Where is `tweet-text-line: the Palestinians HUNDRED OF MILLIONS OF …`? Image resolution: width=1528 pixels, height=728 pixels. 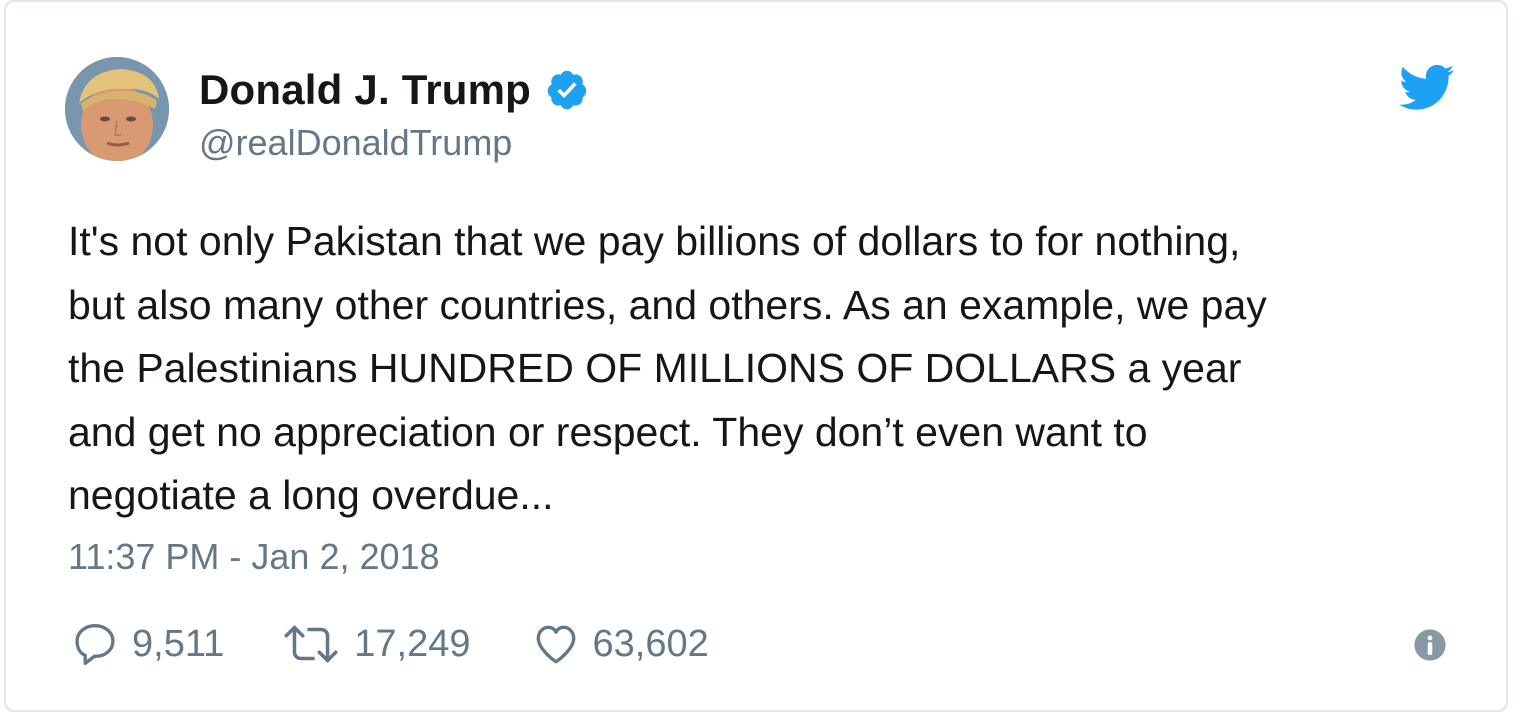 tweet-text-line: the Palestinians HUNDRED OF MILLIONS OF … is located at coordinates (655, 368).